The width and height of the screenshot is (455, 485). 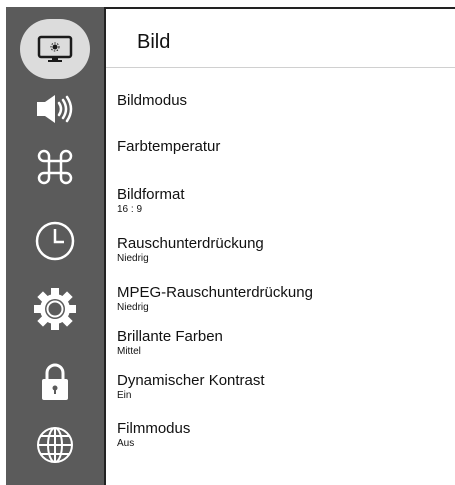 I want to click on menu-item-bildformat: Bildformat 16 : 9, so click(x=282, y=201).